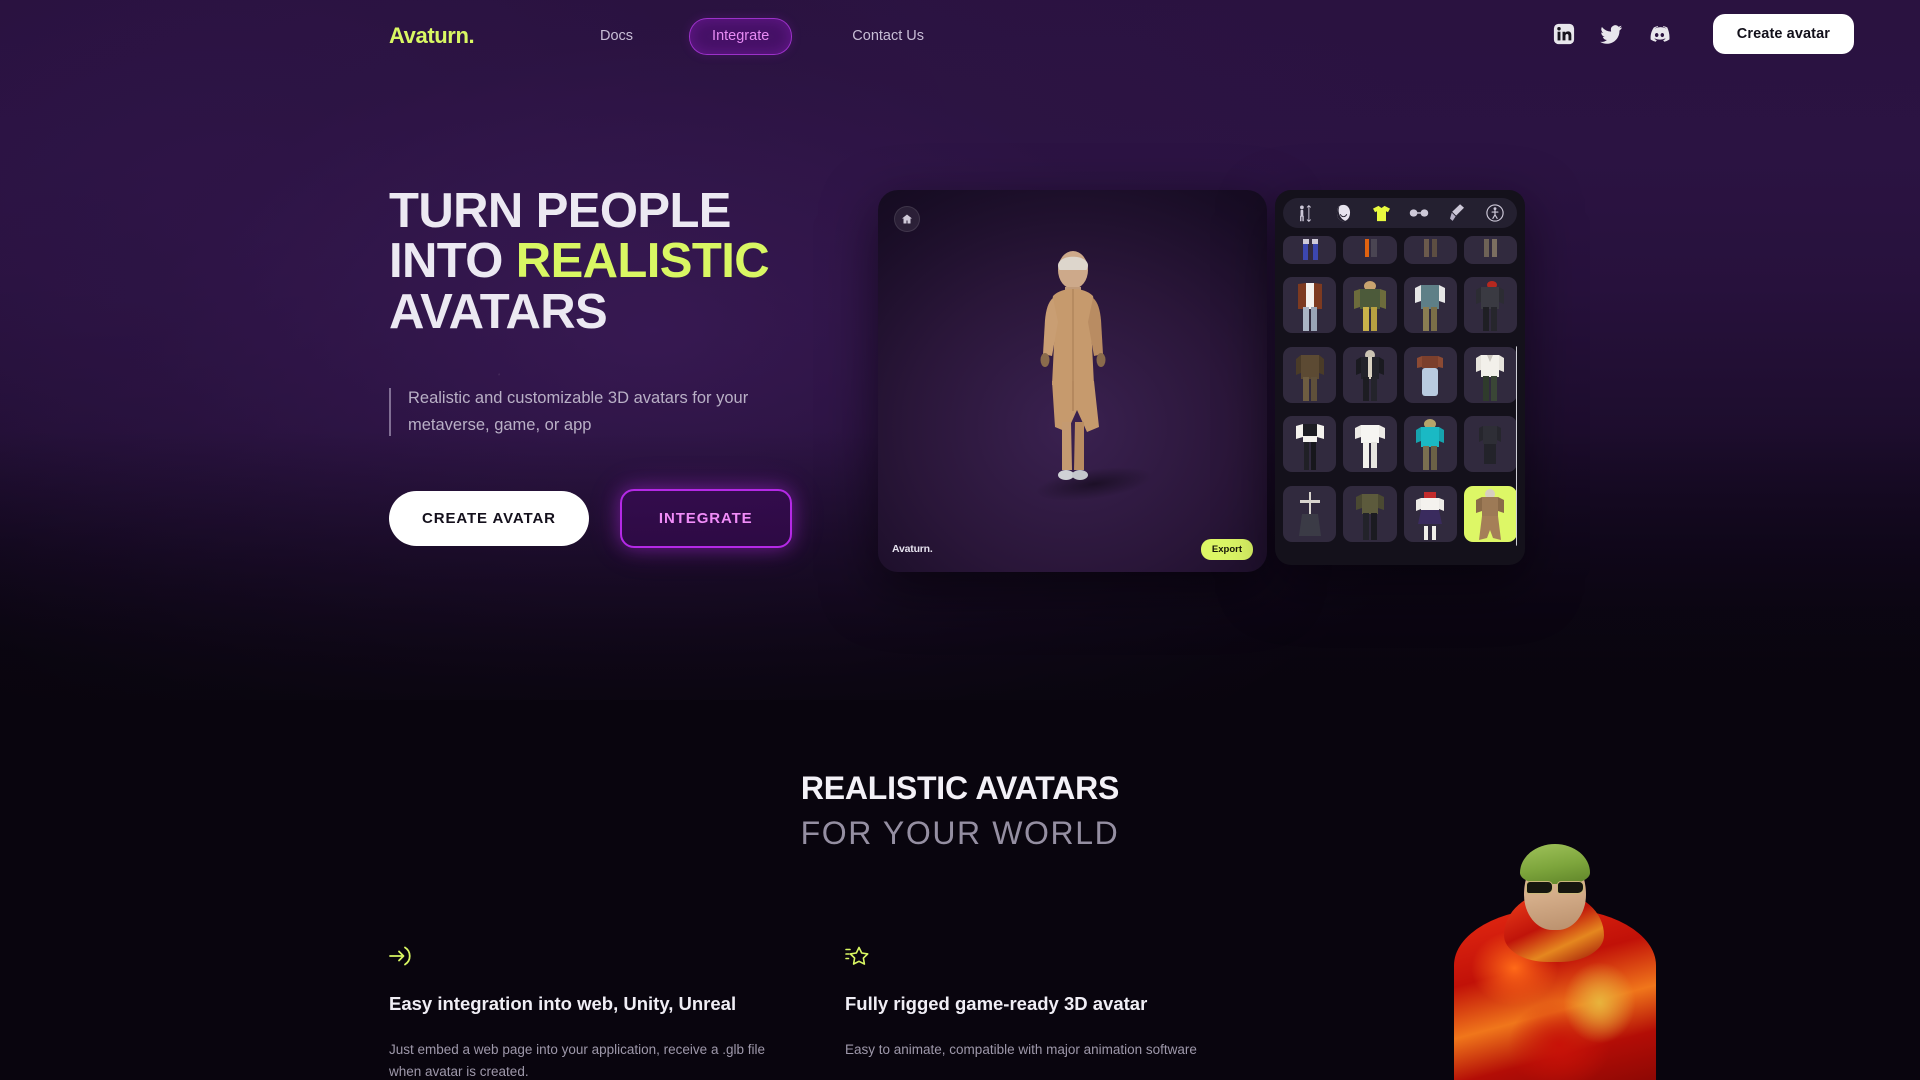  What do you see at coordinates (1660, 34) in the screenshot?
I see `discord-icon` at bounding box center [1660, 34].